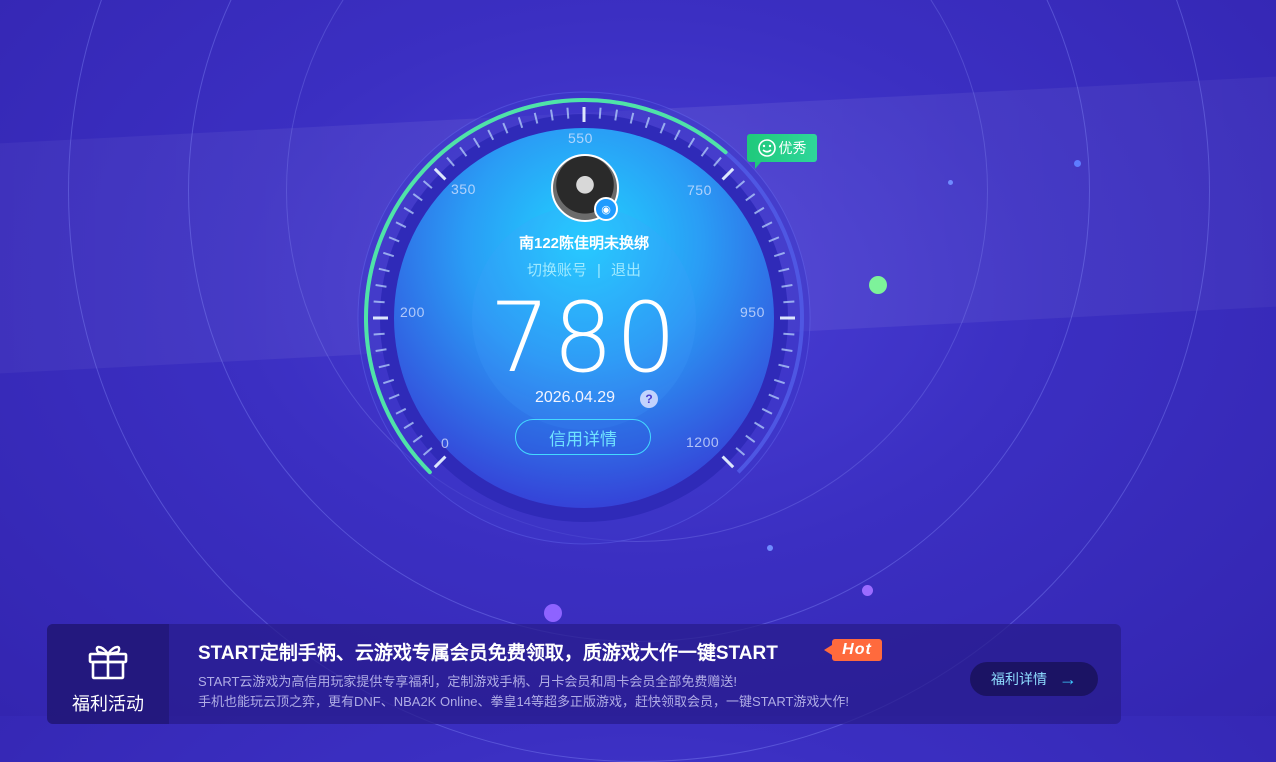 The image size is (1276, 762). What do you see at coordinates (1068, 678) in the screenshot?
I see `arrow-right-icon: →` at bounding box center [1068, 678].